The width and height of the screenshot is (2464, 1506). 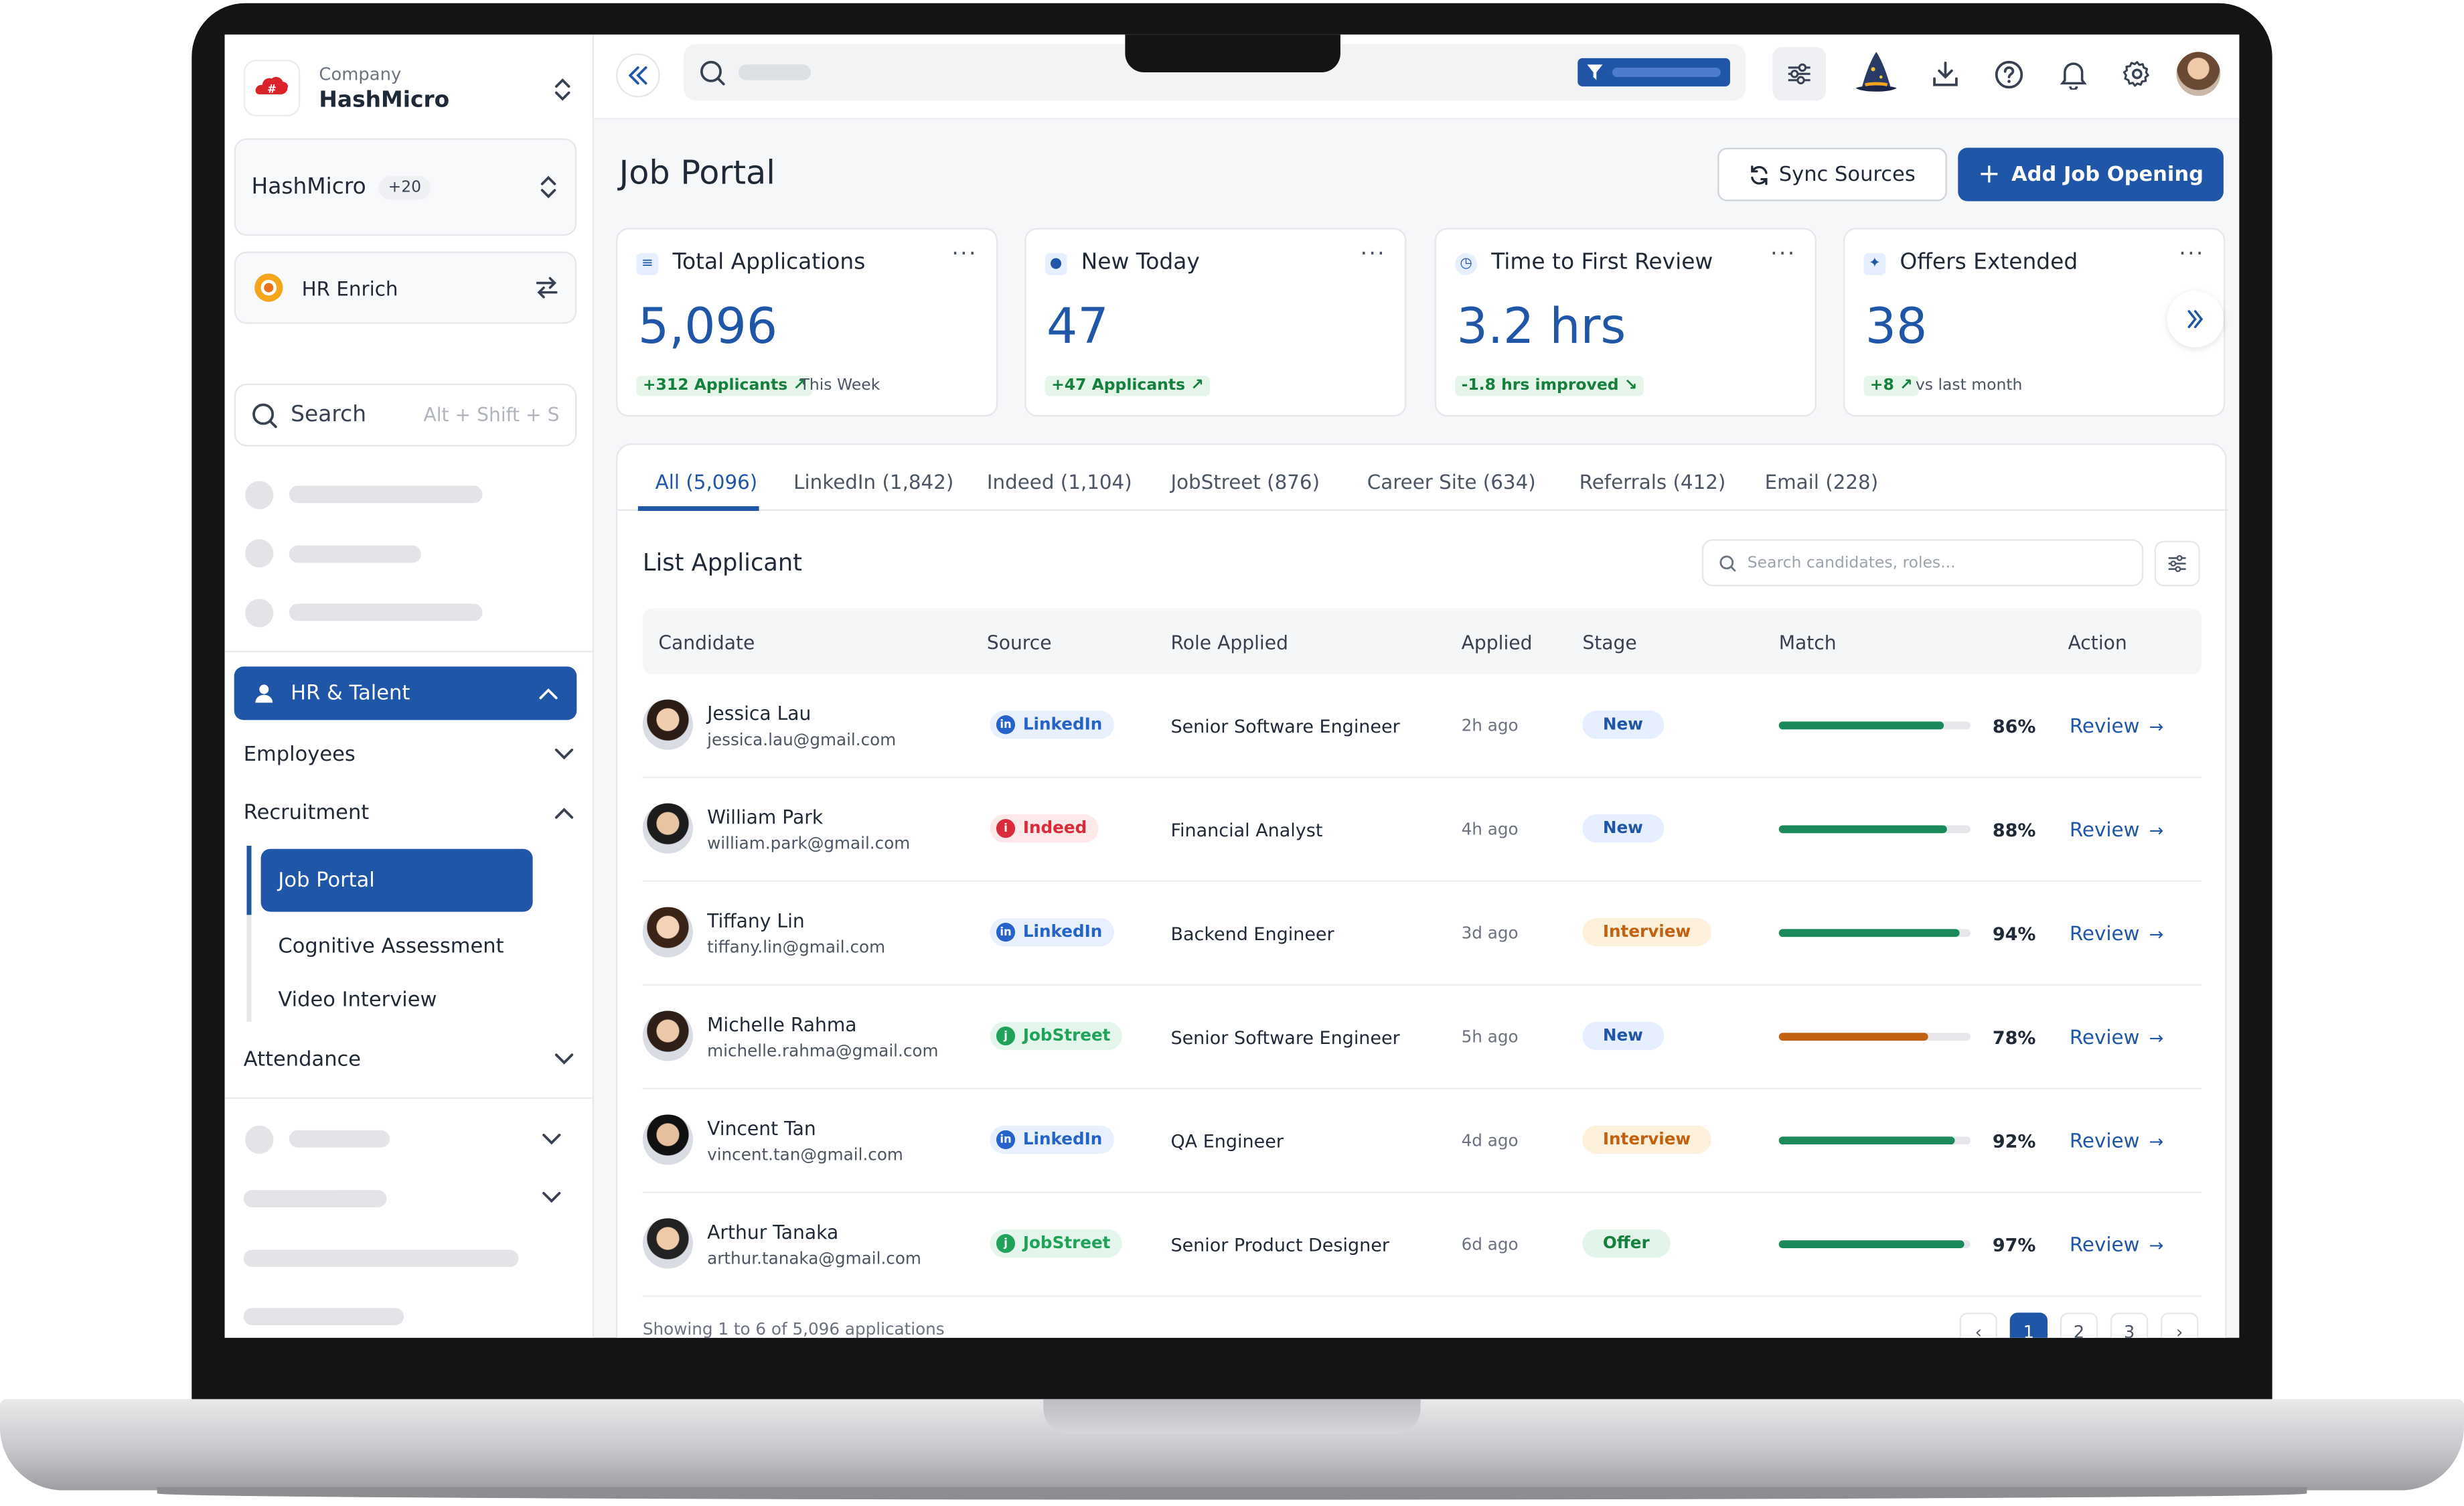 I want to click on next-stats-button, so click(x=2195, y=319).